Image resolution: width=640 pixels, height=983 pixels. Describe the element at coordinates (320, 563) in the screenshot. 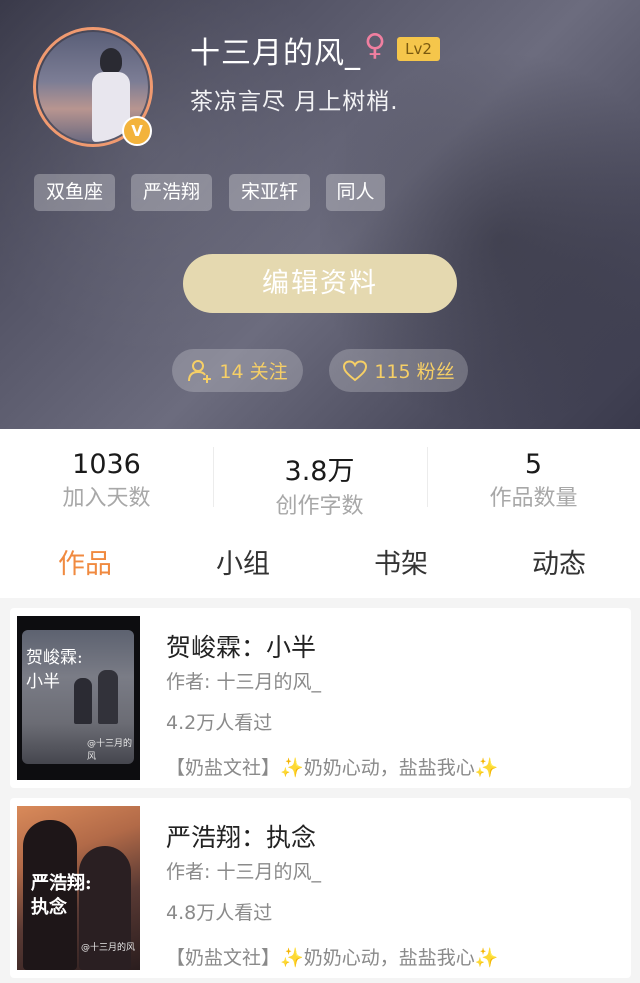

I see `tab-bar: 作品 小组 书架 动态` at that location.